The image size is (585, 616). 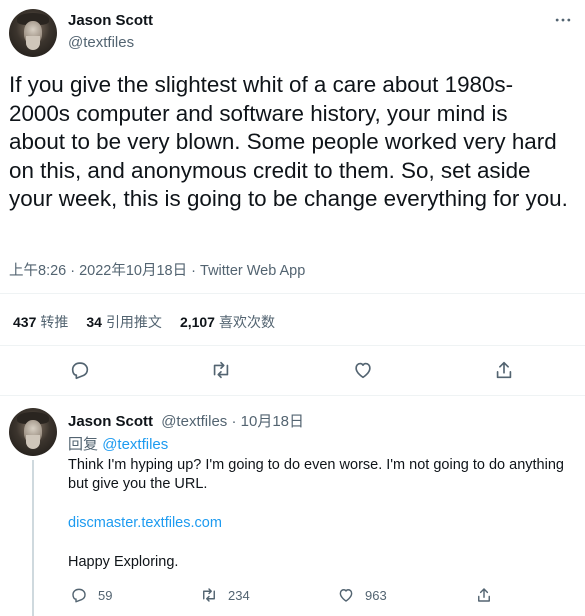 What do you see at coordinates (91, 595) in the screenshot?
I see `reply-reply-button: 59` at bounding box center [91, 595].